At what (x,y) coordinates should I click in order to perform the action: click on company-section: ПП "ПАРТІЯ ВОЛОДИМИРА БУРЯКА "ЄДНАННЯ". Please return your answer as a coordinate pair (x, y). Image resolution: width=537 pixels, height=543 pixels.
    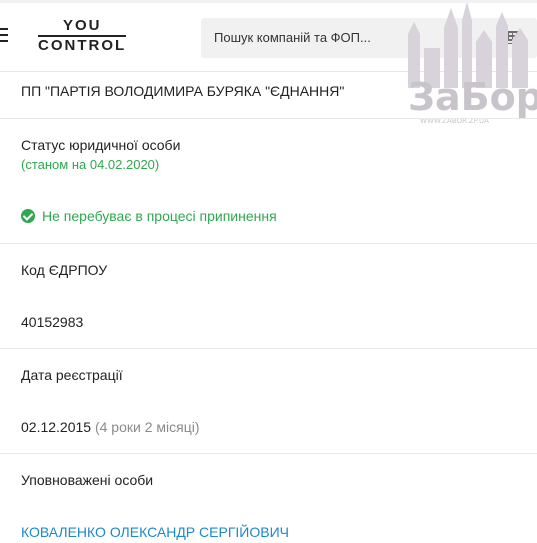
    Looking at the image, I should click on (268, 95).